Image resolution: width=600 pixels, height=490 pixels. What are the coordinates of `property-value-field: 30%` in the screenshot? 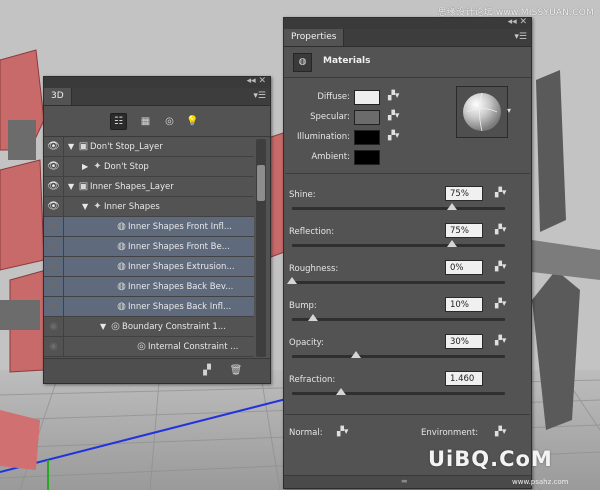 It's located at (464, 341).